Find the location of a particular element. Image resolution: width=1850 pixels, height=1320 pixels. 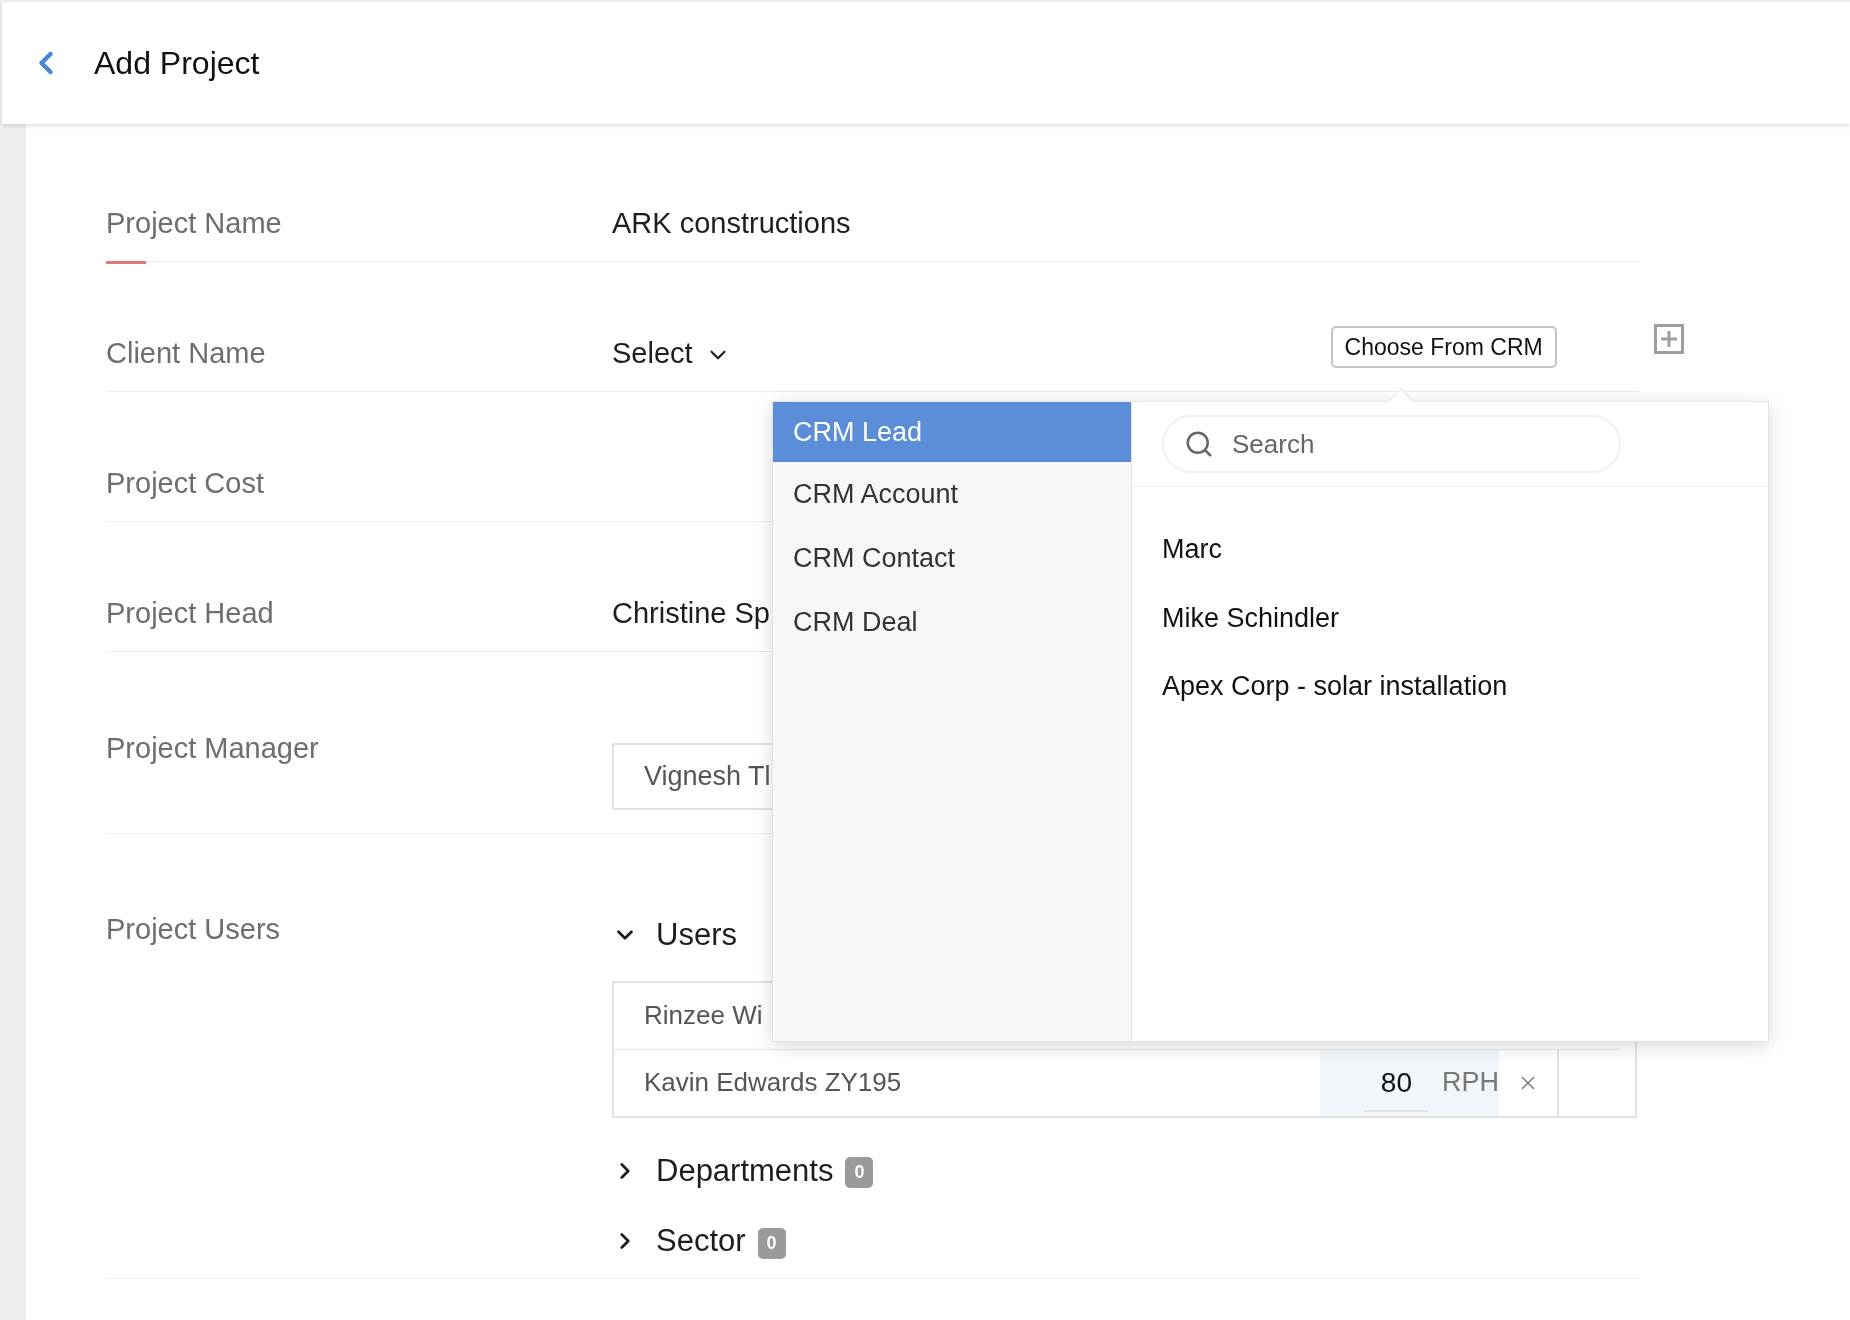

crm-category: CRM Account is located at coordinates (952, 494).